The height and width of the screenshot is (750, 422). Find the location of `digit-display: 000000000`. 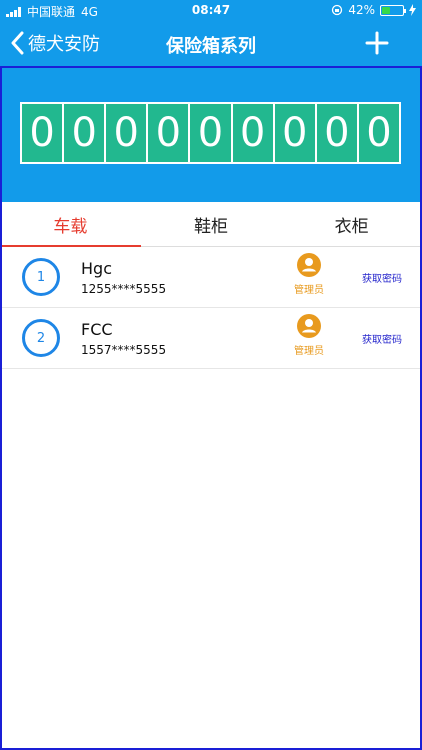

digit-display: 000000000 is located at coordinates (210, 133).